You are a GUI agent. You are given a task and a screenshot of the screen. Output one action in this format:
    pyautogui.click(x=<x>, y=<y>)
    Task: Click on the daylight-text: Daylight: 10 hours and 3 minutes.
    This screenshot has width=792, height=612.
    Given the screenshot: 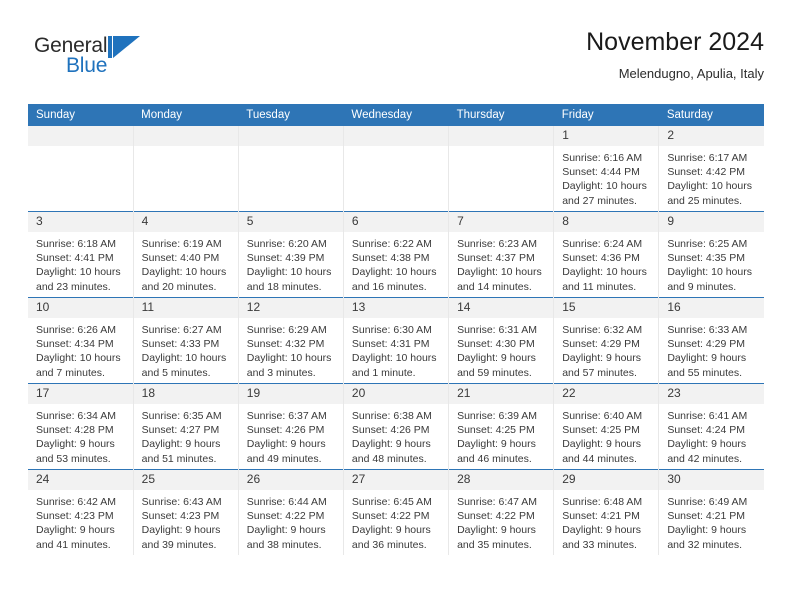 What is the action you would take?
    pyautogui.click(x=289, y=365)
    